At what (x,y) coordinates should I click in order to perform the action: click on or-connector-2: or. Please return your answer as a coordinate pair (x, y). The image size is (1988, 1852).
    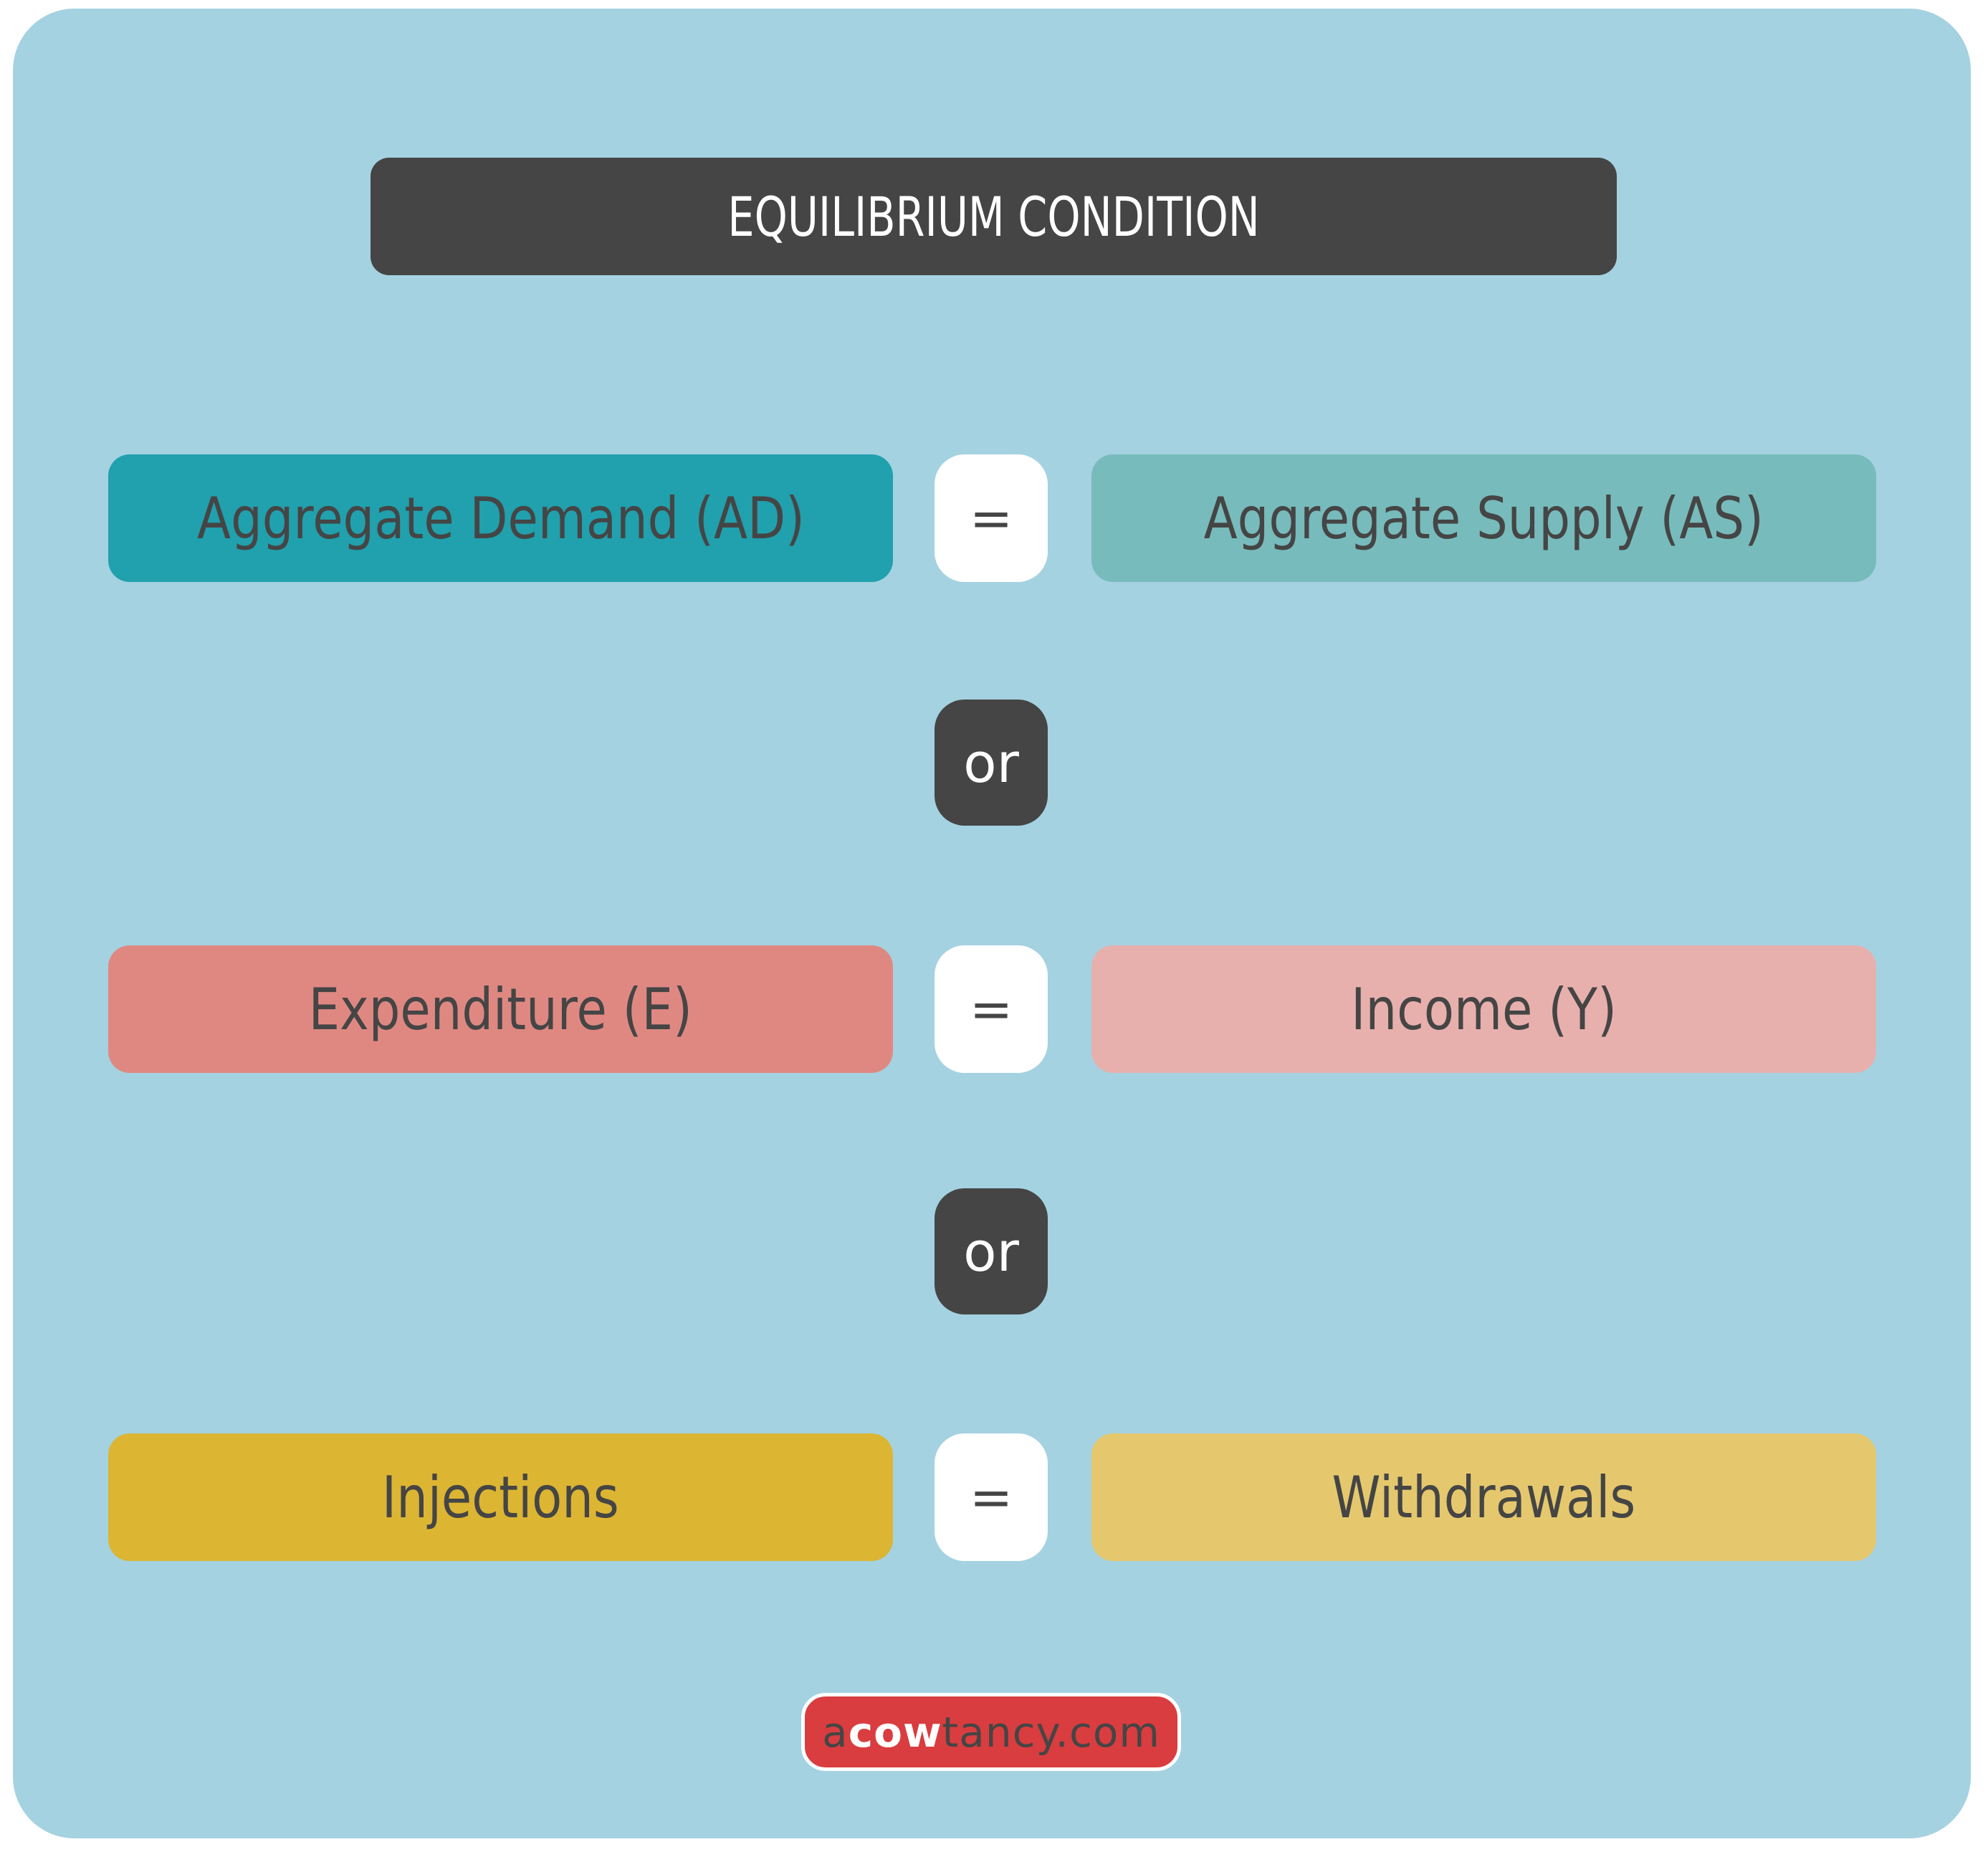
    Looking at the image, I should click on (991, 1251).